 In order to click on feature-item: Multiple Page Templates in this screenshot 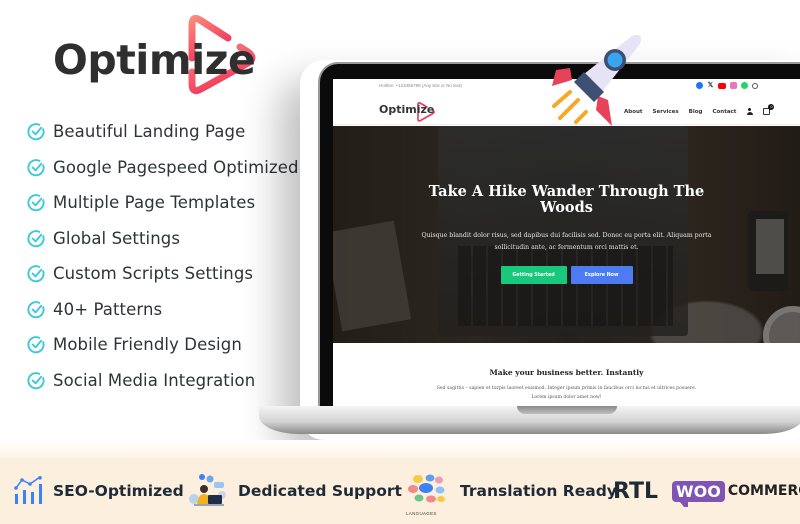, I will do `click(163, 203)`.